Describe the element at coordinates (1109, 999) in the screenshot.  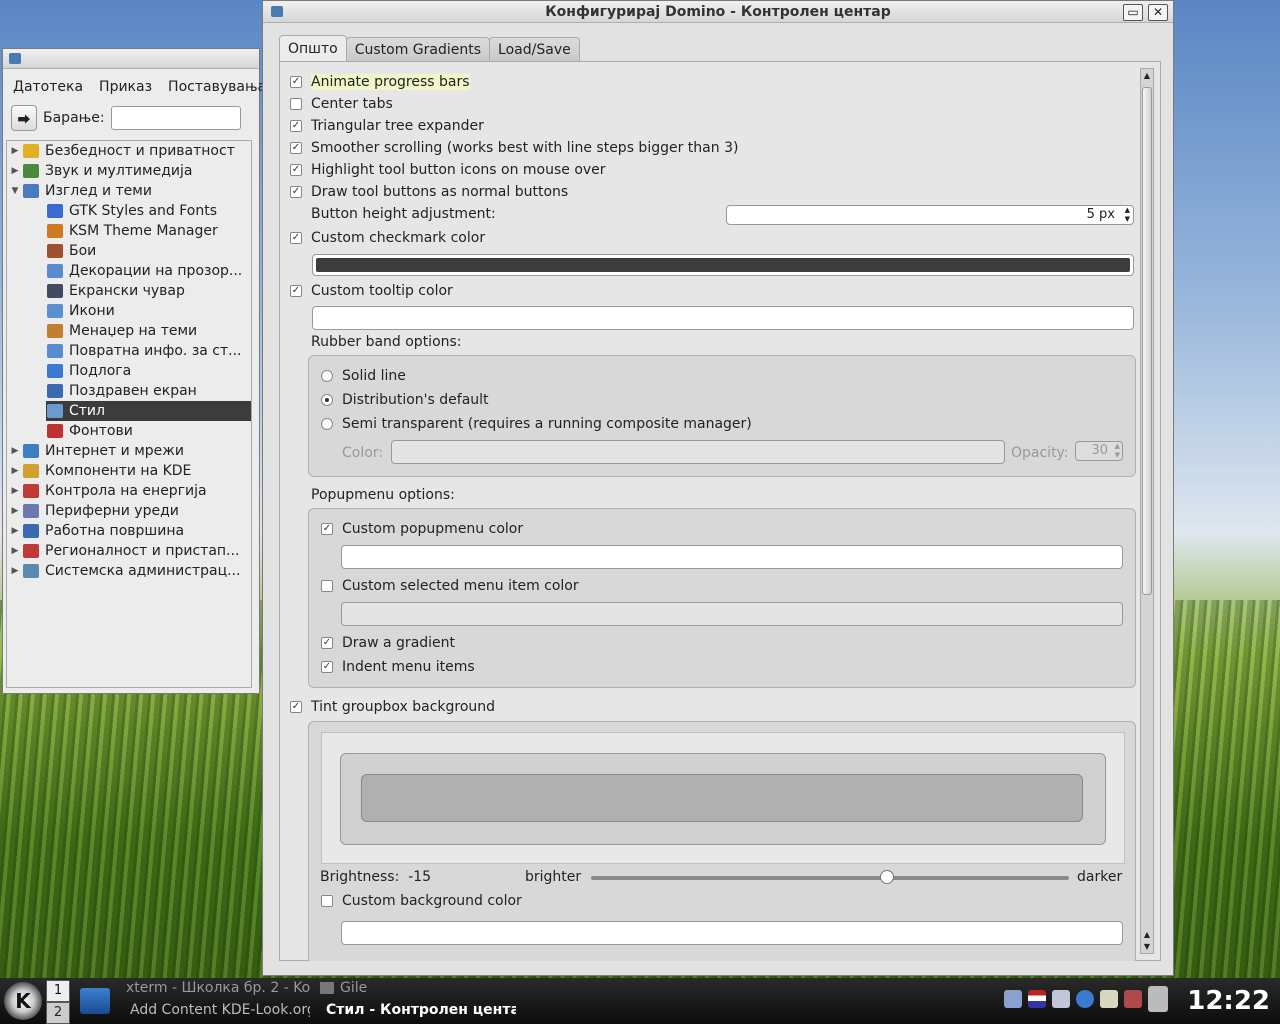
I see `clipboard-icon` at that location.